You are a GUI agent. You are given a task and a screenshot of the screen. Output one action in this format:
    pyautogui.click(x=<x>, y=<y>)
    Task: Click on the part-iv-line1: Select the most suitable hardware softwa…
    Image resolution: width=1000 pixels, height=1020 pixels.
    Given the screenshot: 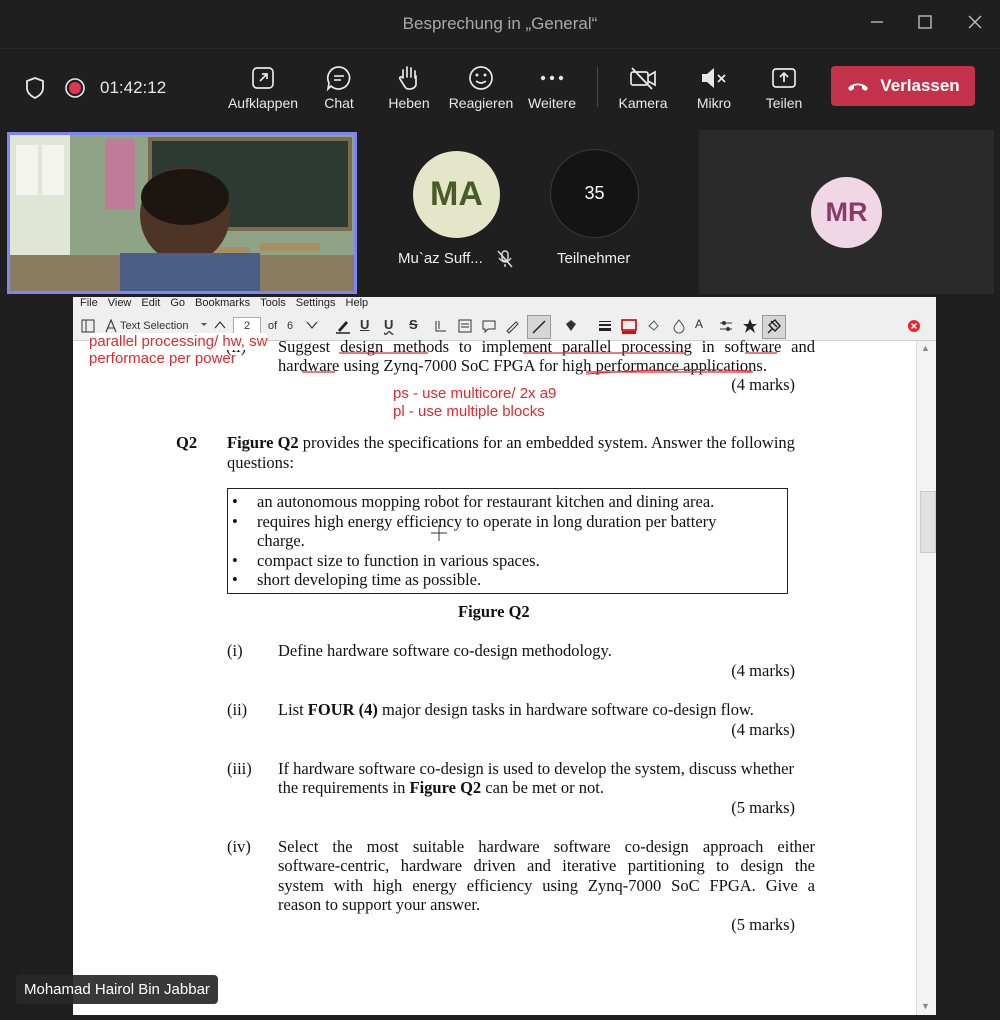 What is the action you would take?
    pyautogui.click(x=546, y=846)
    